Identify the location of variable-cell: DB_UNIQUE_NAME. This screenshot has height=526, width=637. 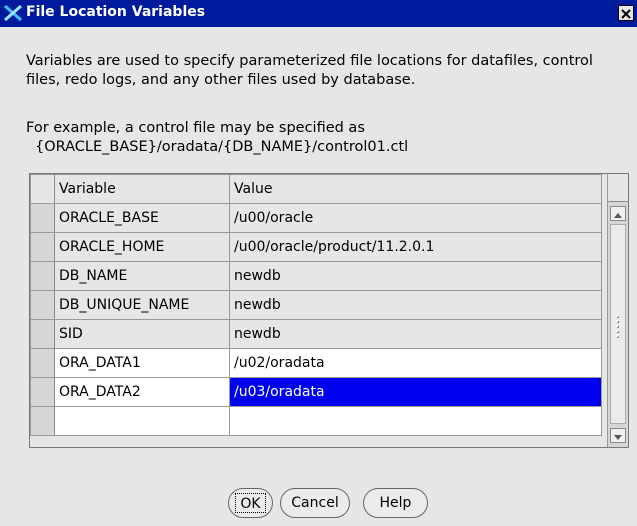
(142, 305).